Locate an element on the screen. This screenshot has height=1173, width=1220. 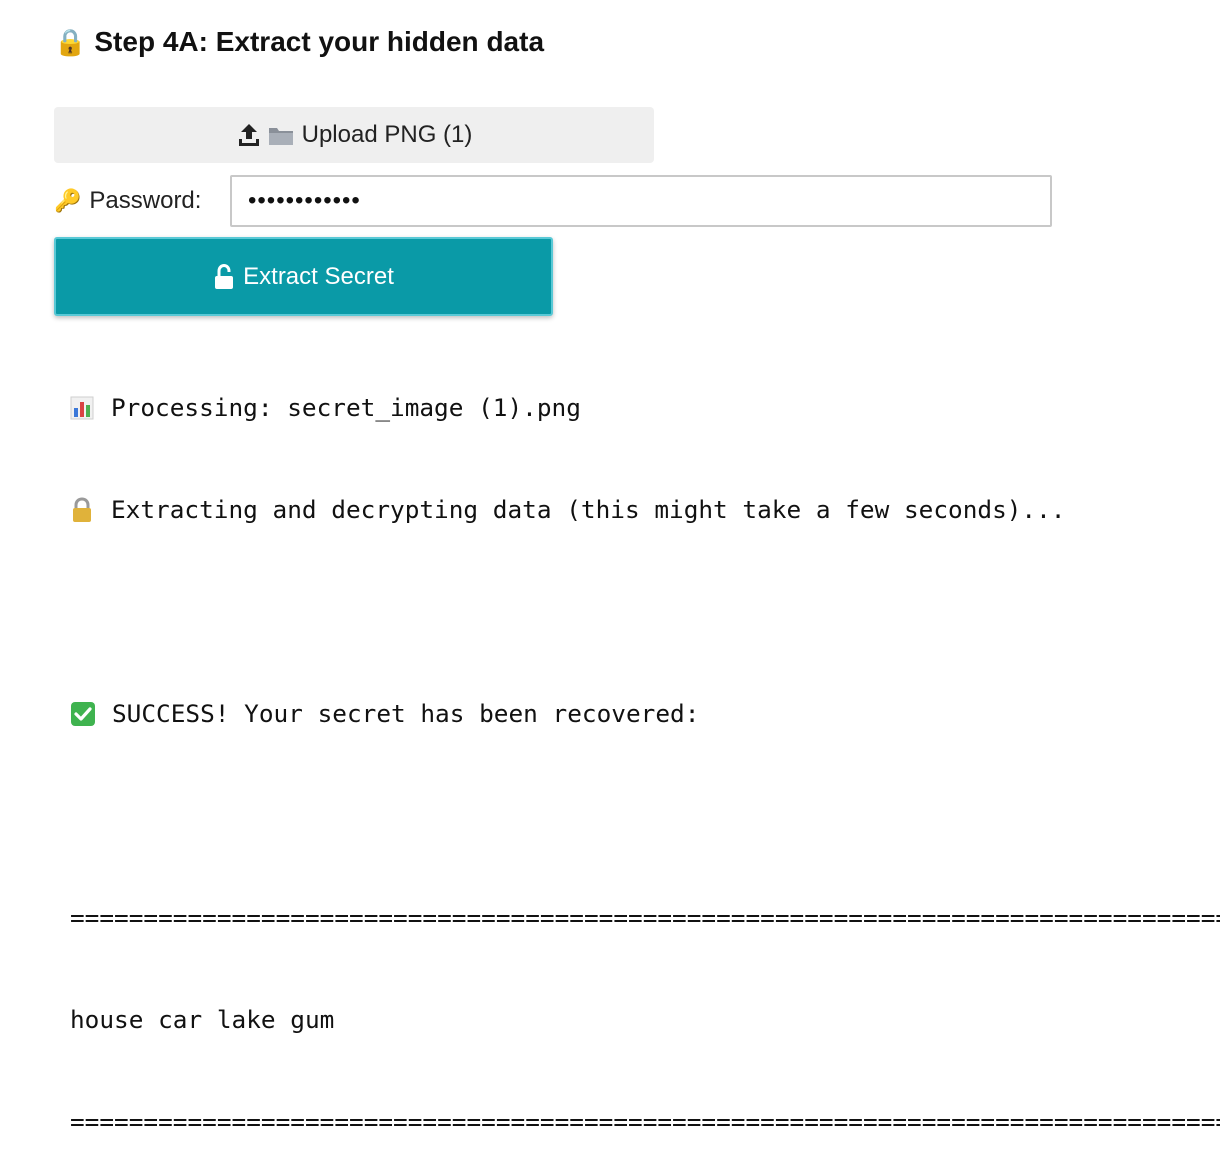
lock-icon is located at coordinates (82, 509).